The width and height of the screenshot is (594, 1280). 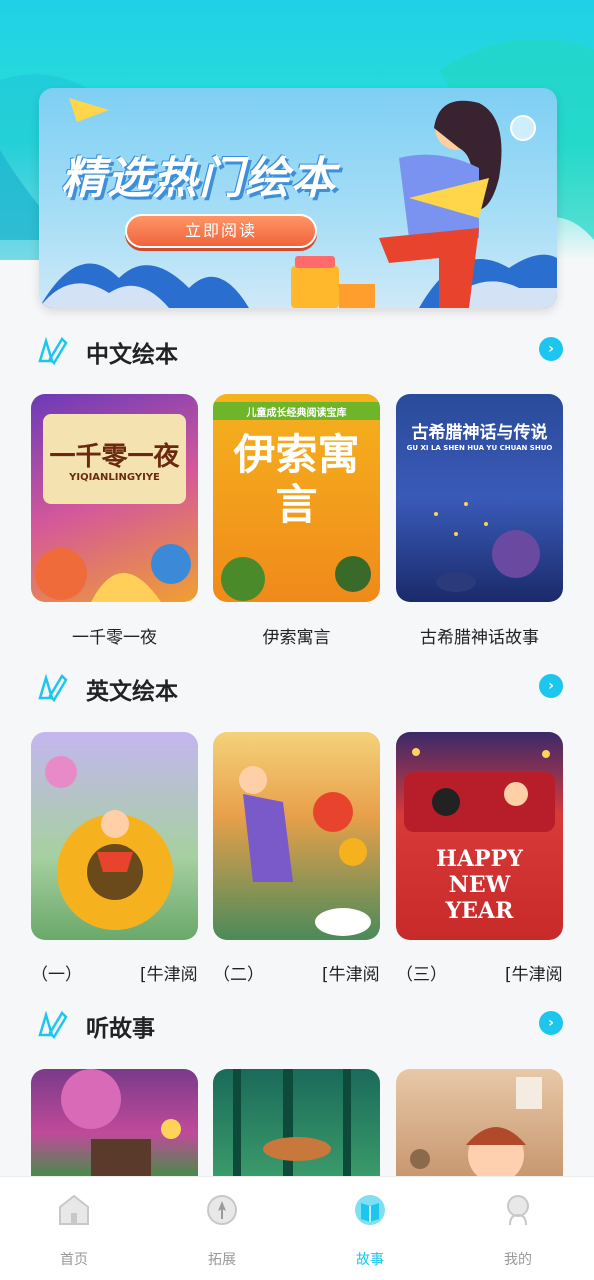 What do you see at coordinates (370, 1210) in the screenshot?
I see `book-icon` at bounding box center [370, 1210].